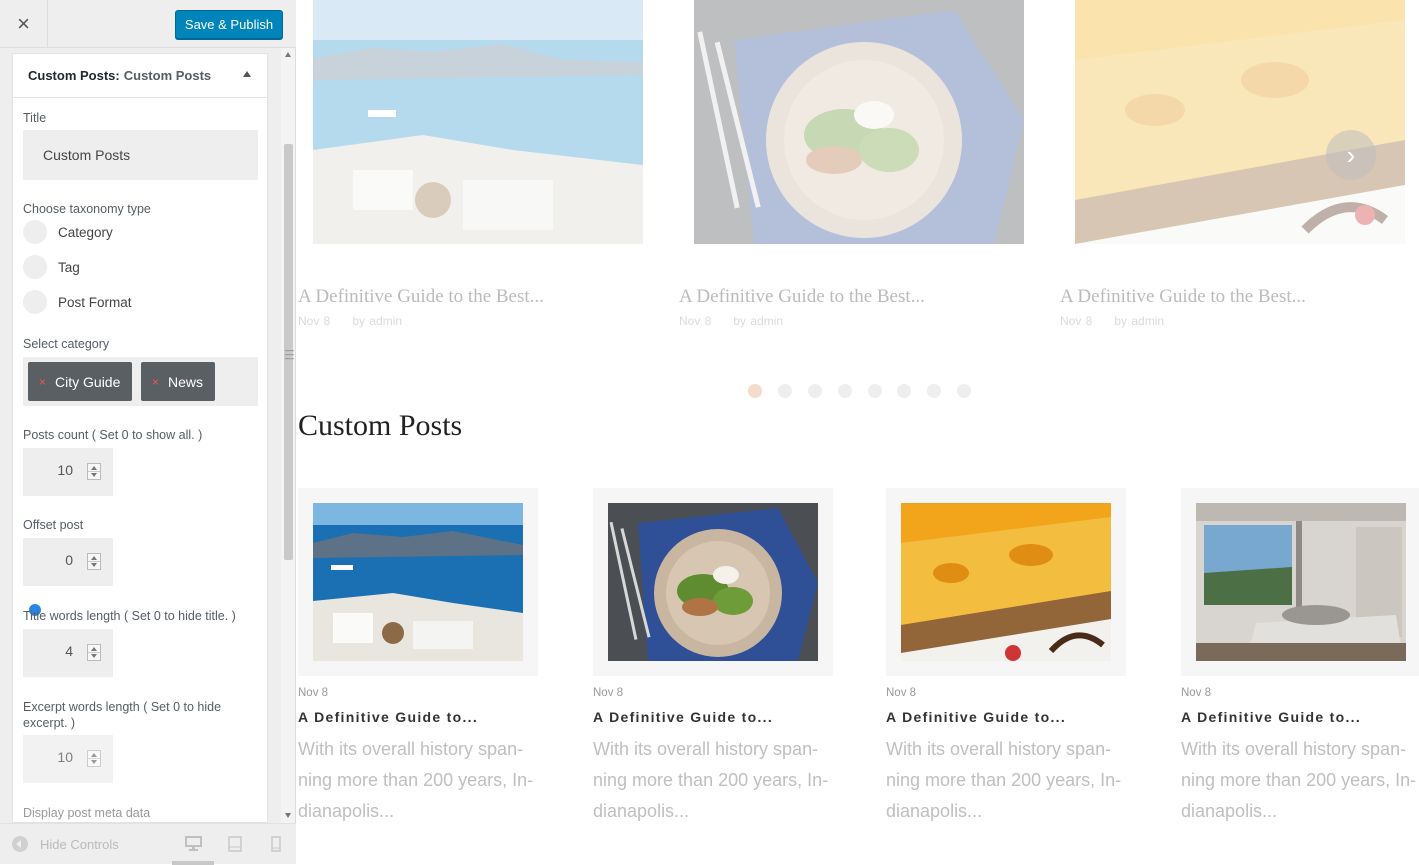 This screenshot has width=1419, height=865. Describe the element at coordinates (74, 75) in the screenshot. I see `section-title-prefix: Custom Posts:` at that location.